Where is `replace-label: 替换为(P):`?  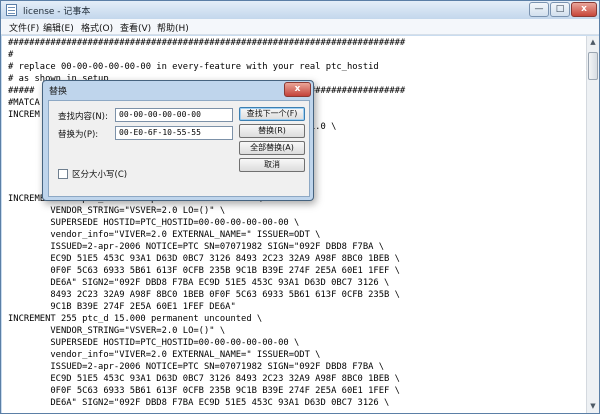
replace-label: 替换为(P): is located at coordinates (78, 135).